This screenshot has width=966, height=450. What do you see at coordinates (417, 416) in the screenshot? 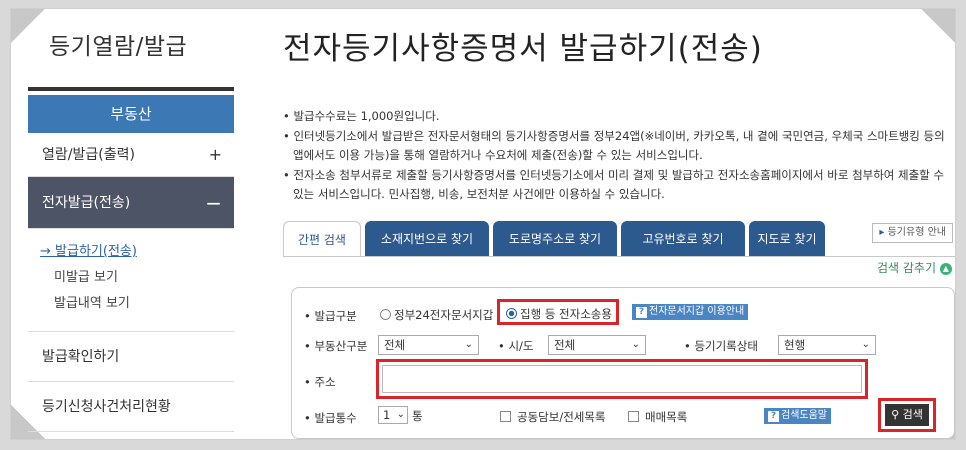
I see `copies-unit: 통` at bounding box center [417, 416].